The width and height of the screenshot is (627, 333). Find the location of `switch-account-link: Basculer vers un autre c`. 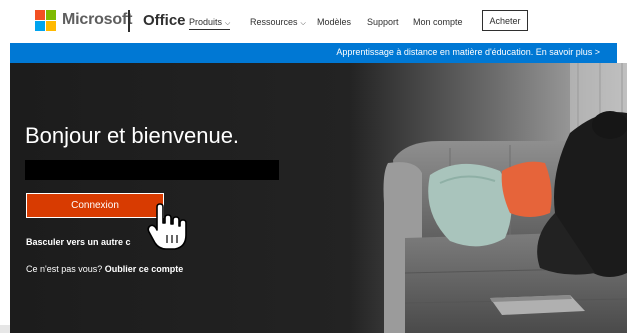

switch-account-link: Basculer vers un autre c is located at coordinates (78, 242).